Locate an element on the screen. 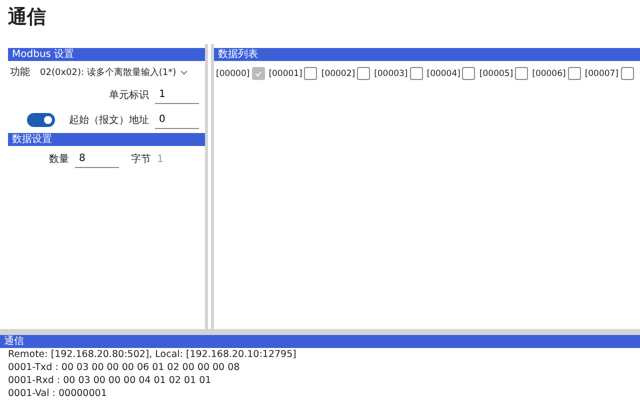 The image size is (640, 405). bytes-label: 字节 is located at coordinates (141, 159).